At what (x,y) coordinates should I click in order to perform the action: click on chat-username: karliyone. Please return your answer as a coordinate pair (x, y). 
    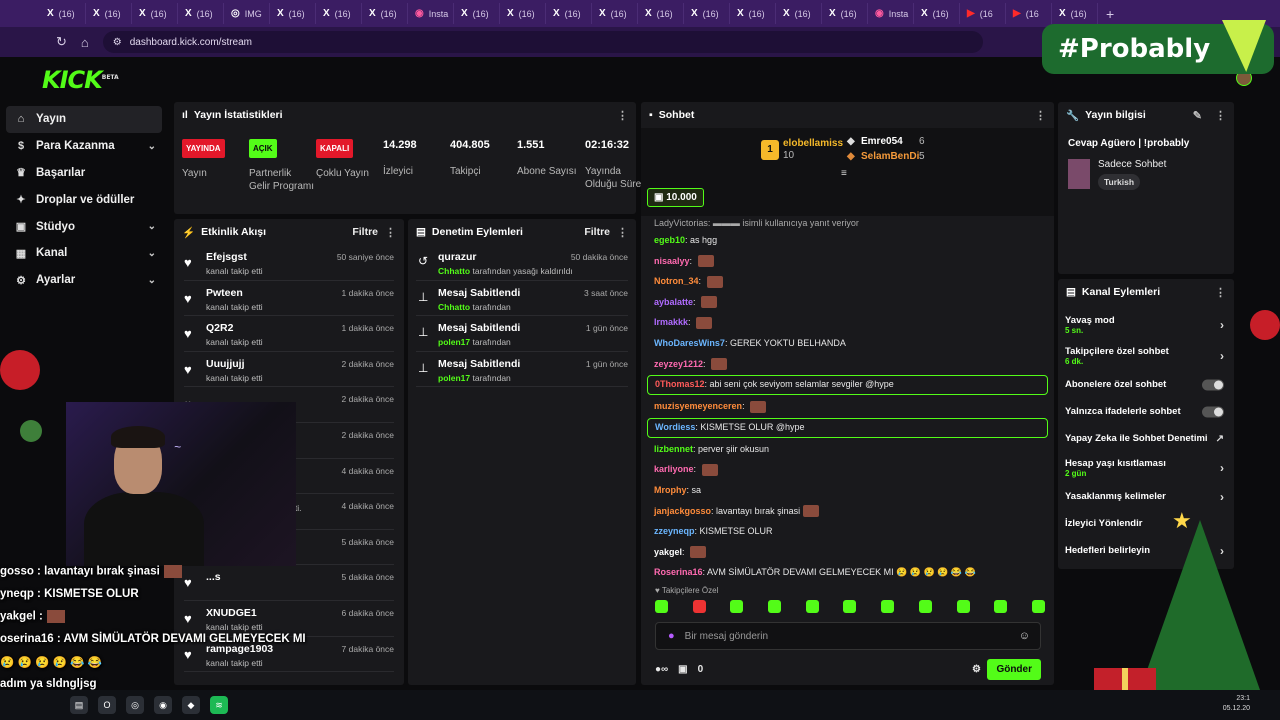
    Looking at the image, I should click on (674, 469).